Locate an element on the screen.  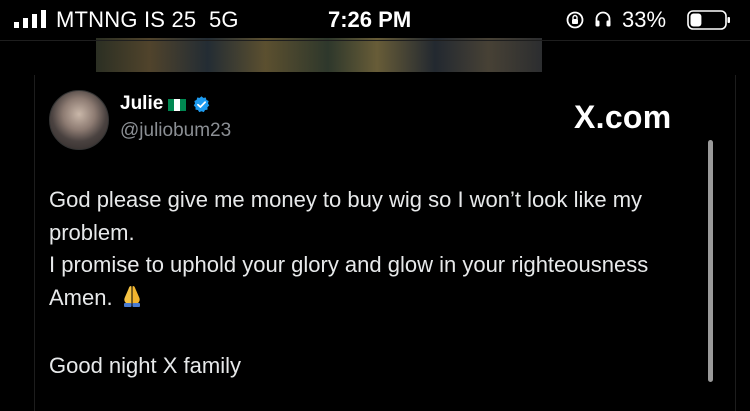
battery-icon is located at coordinates (708, 20).